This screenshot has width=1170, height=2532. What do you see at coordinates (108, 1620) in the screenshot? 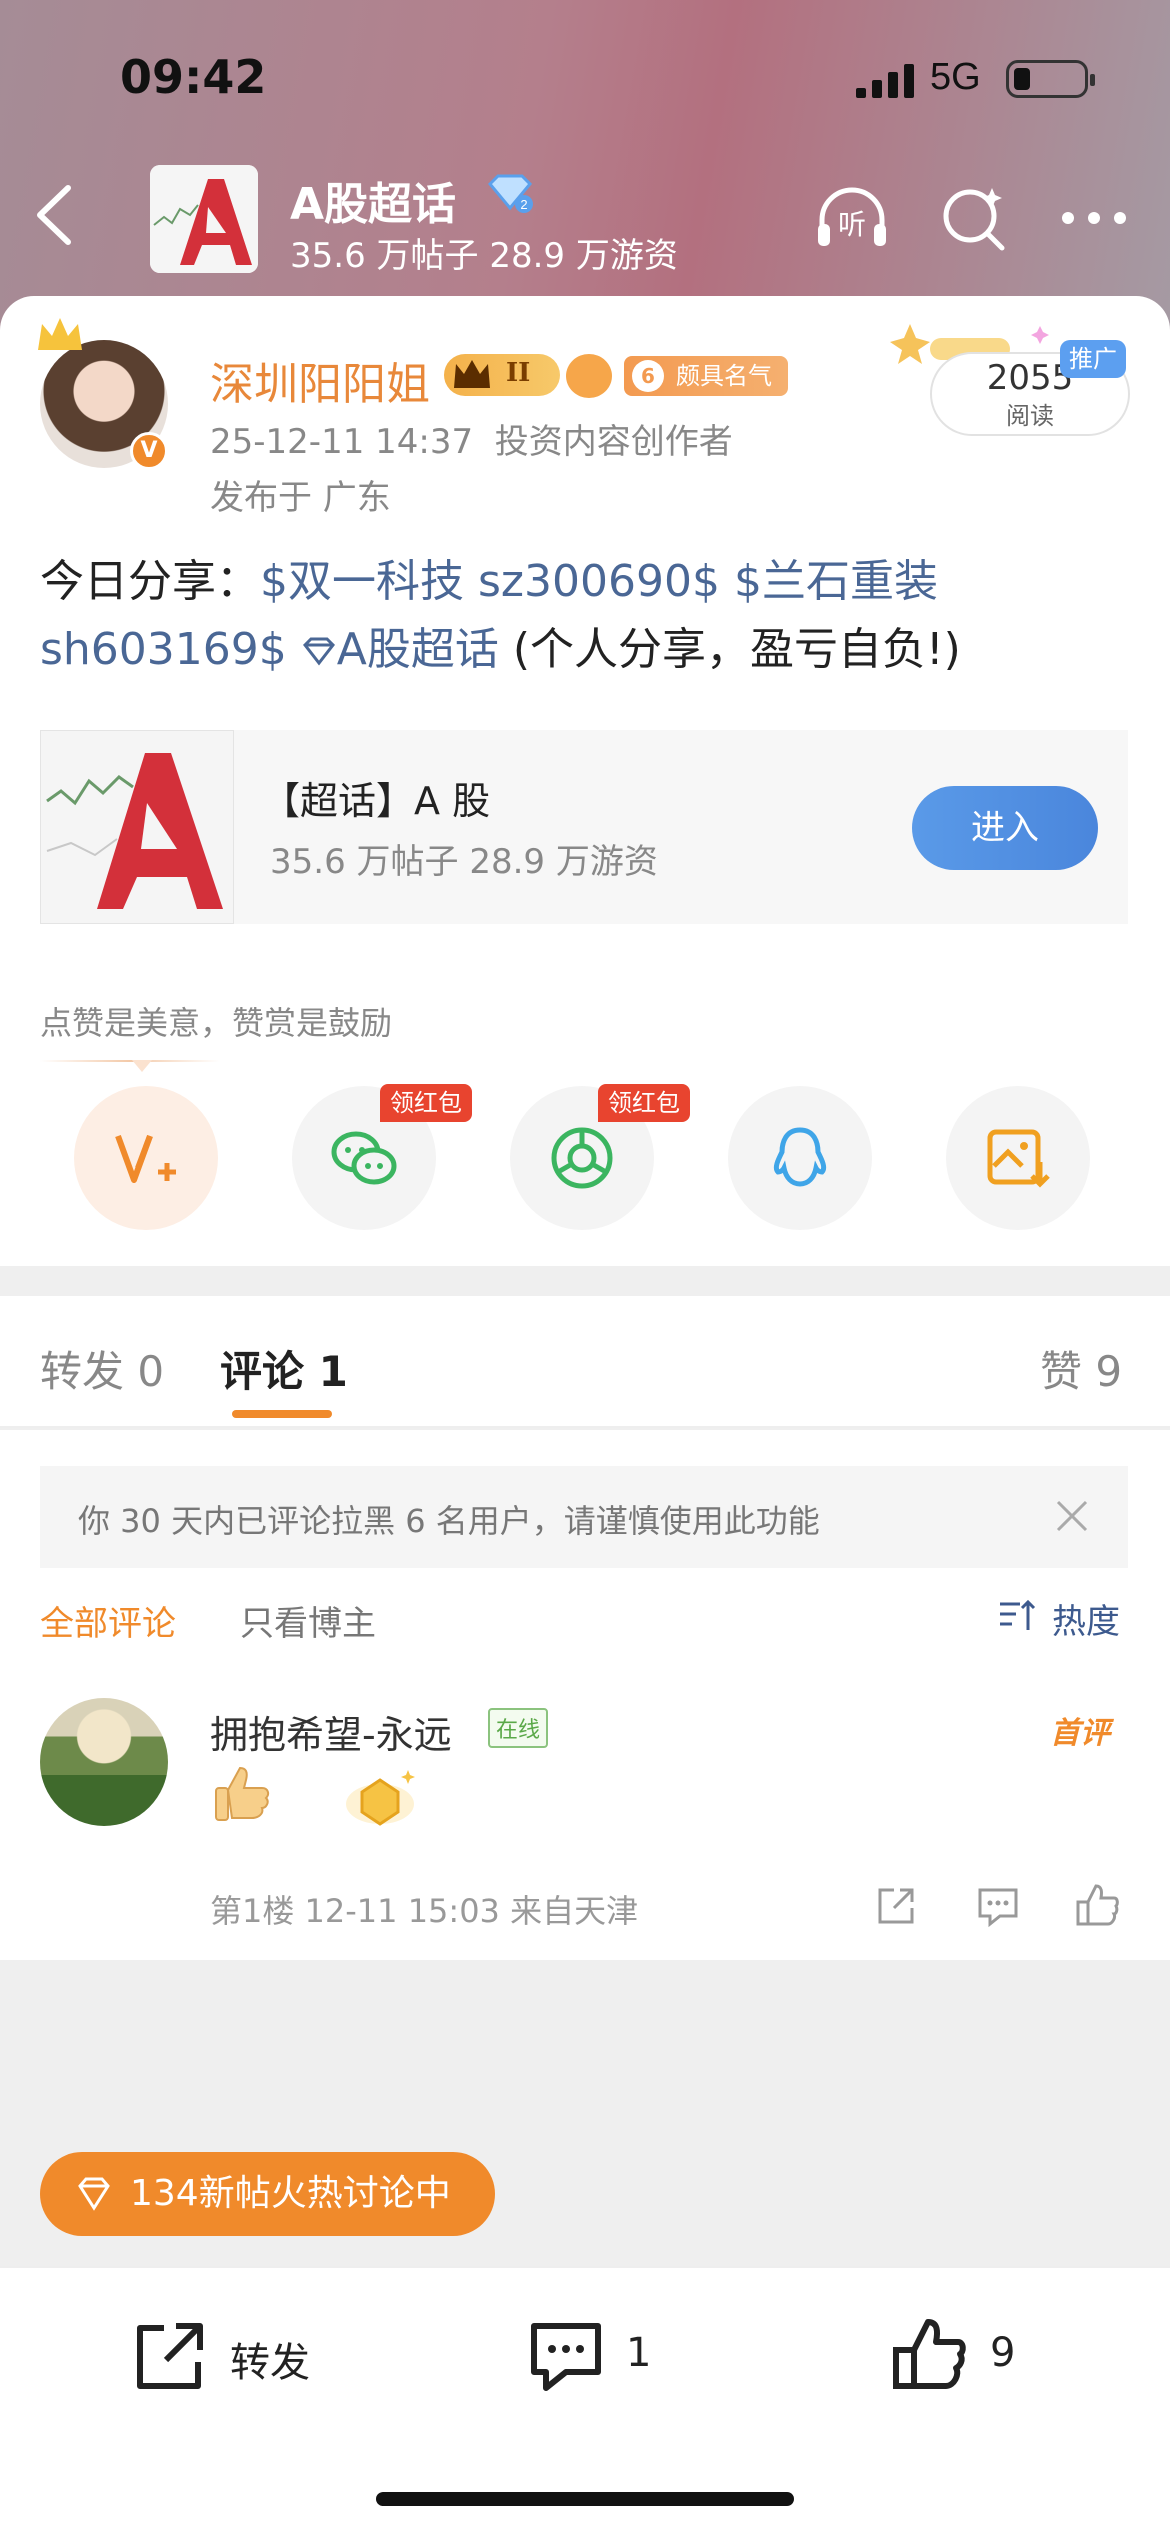
I see `filter-all-comments: 全部评论` at bounding box center [108, 1620].